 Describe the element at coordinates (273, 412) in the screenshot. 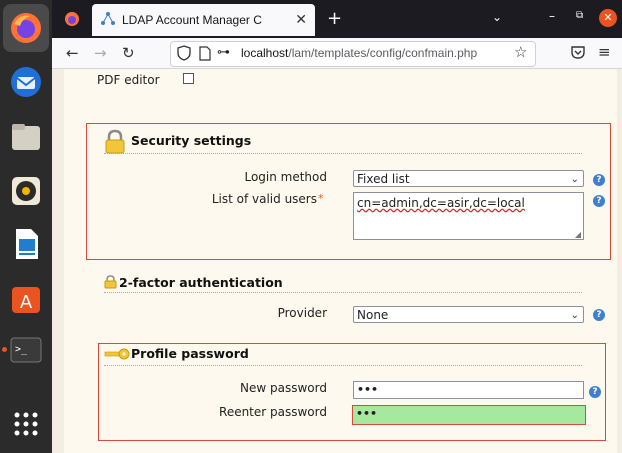

I see `reenter-password-label: Reenter password` at that location.